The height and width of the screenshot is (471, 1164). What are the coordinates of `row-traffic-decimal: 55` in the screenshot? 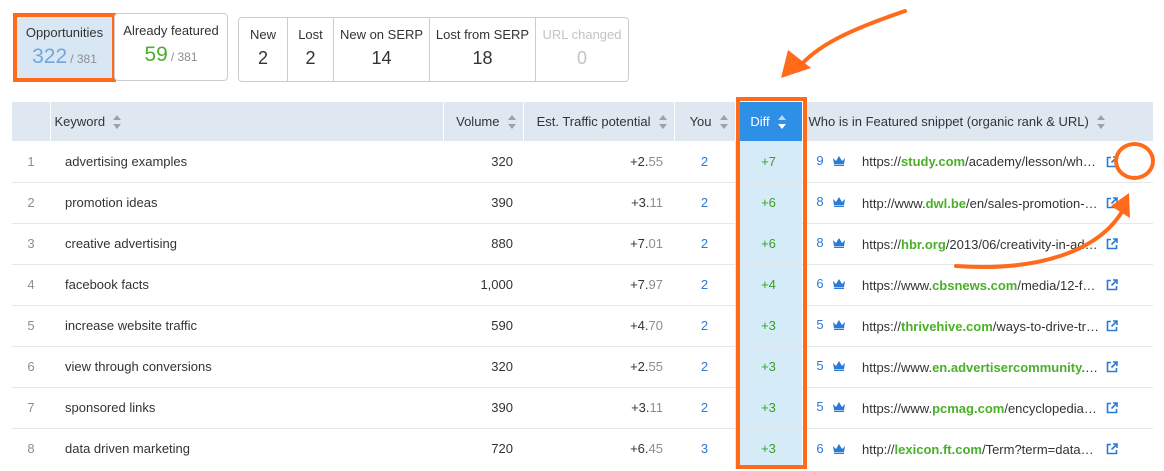 It's located at (655, 161).